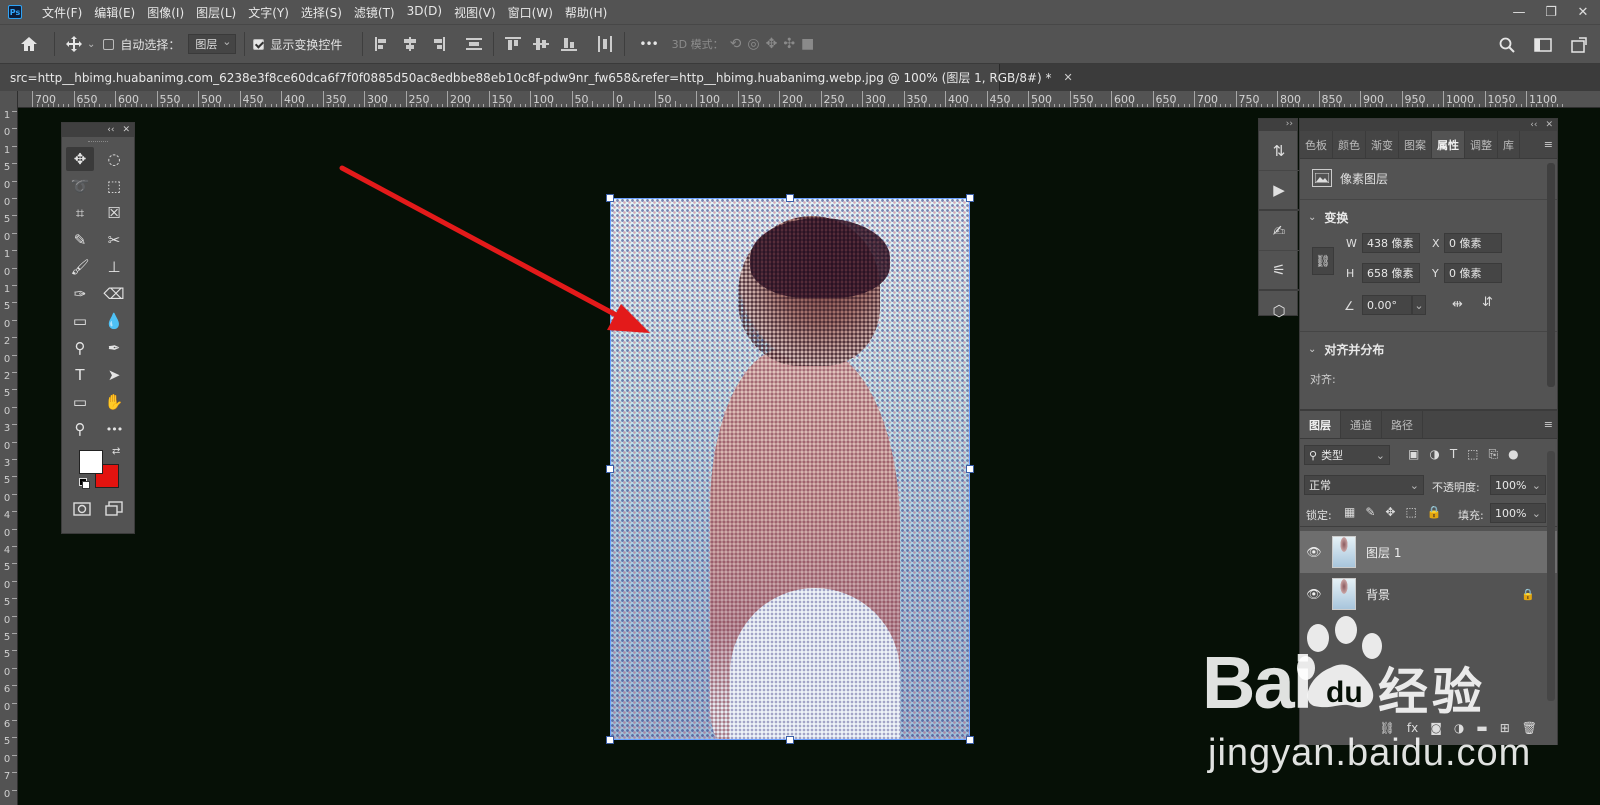 The image size is (1600, 805). Describe the element at coordinates (1518, 485) in the screenshot. I see `opacity-input: 100% ⌄` at that location.